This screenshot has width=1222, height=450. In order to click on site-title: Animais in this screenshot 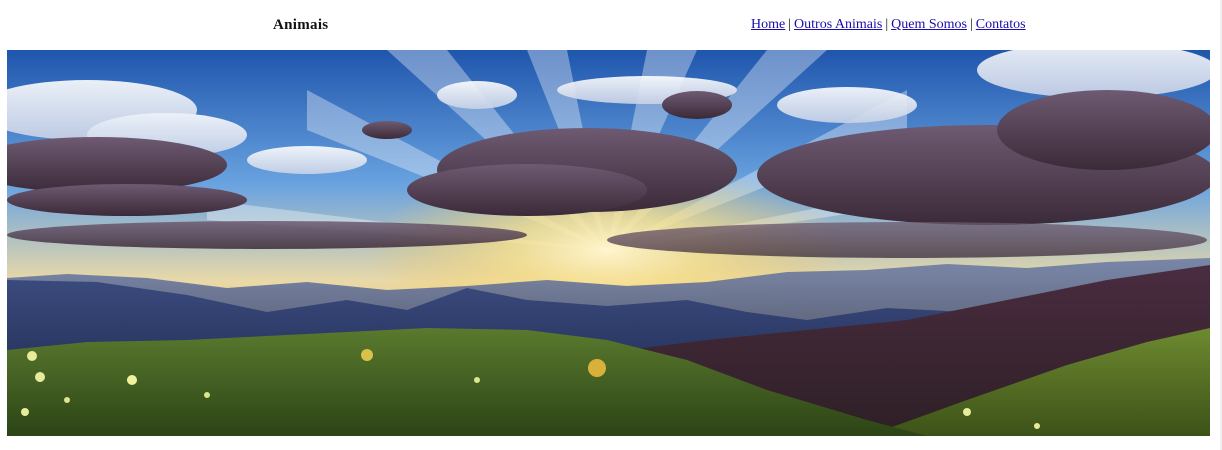, I will do `click(301, 25)`.